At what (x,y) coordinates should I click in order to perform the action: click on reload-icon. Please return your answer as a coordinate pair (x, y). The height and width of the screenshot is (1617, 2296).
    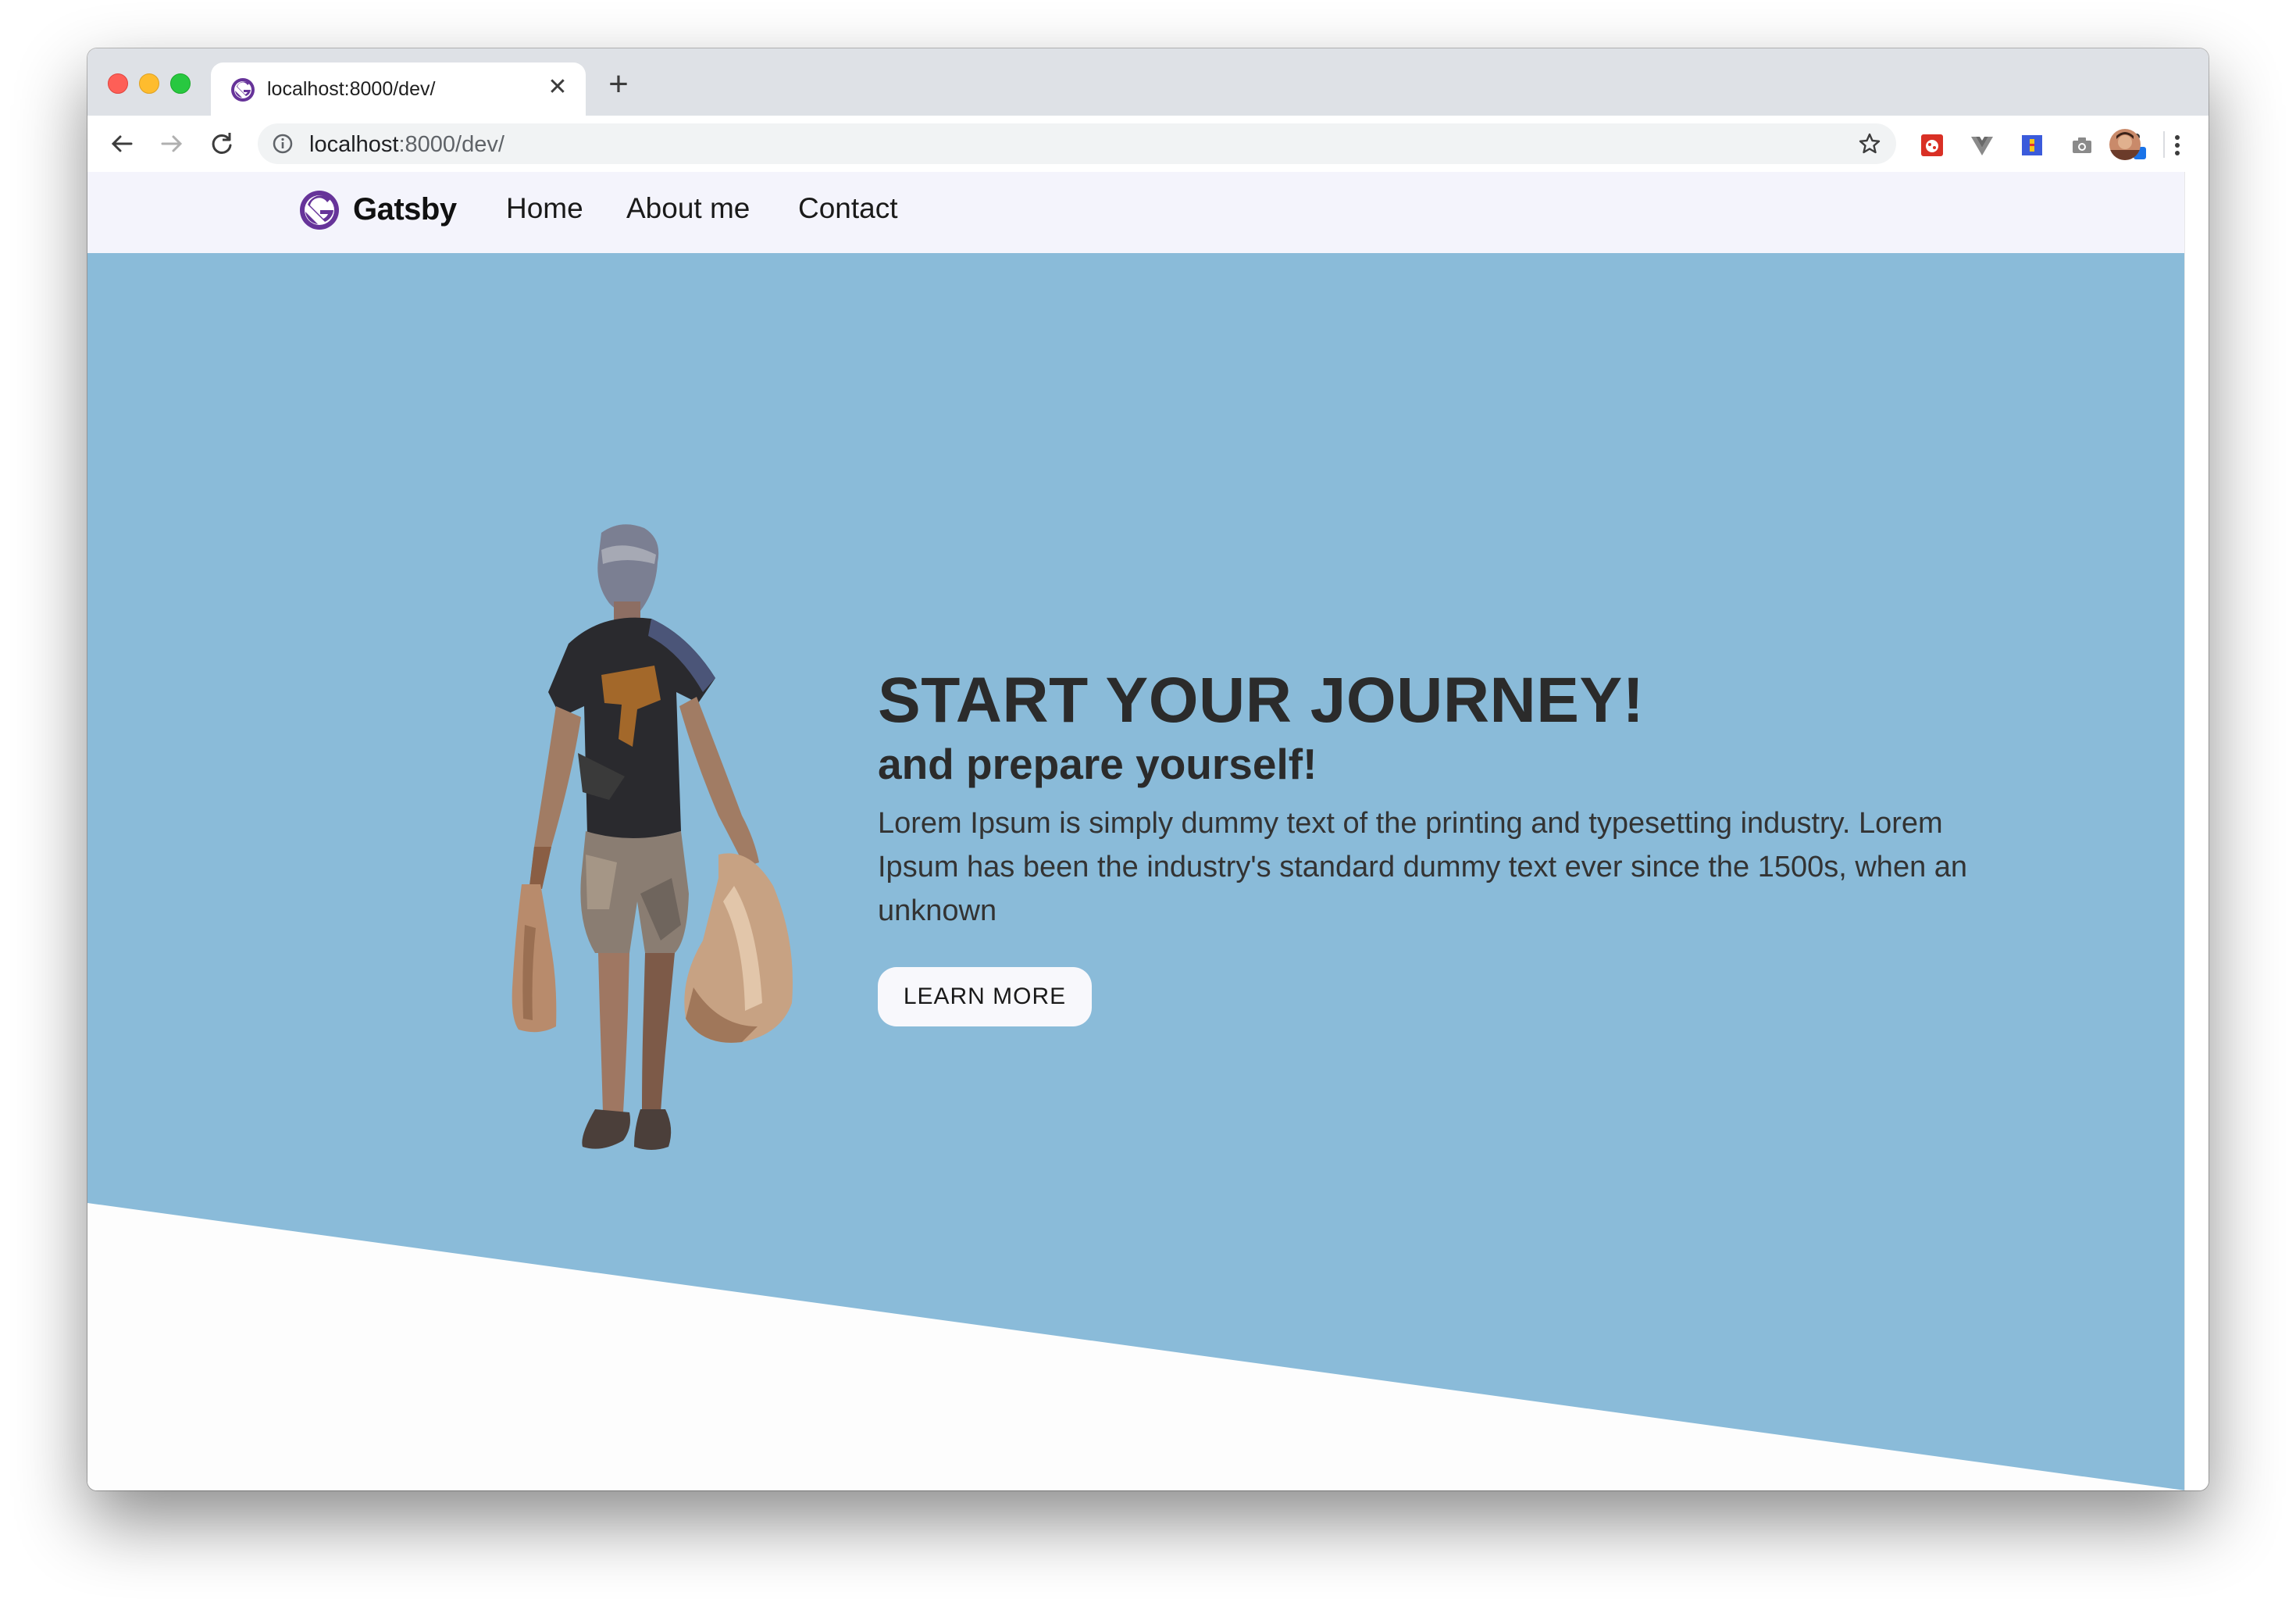
    Looking at the image, I should click on (222, 144).